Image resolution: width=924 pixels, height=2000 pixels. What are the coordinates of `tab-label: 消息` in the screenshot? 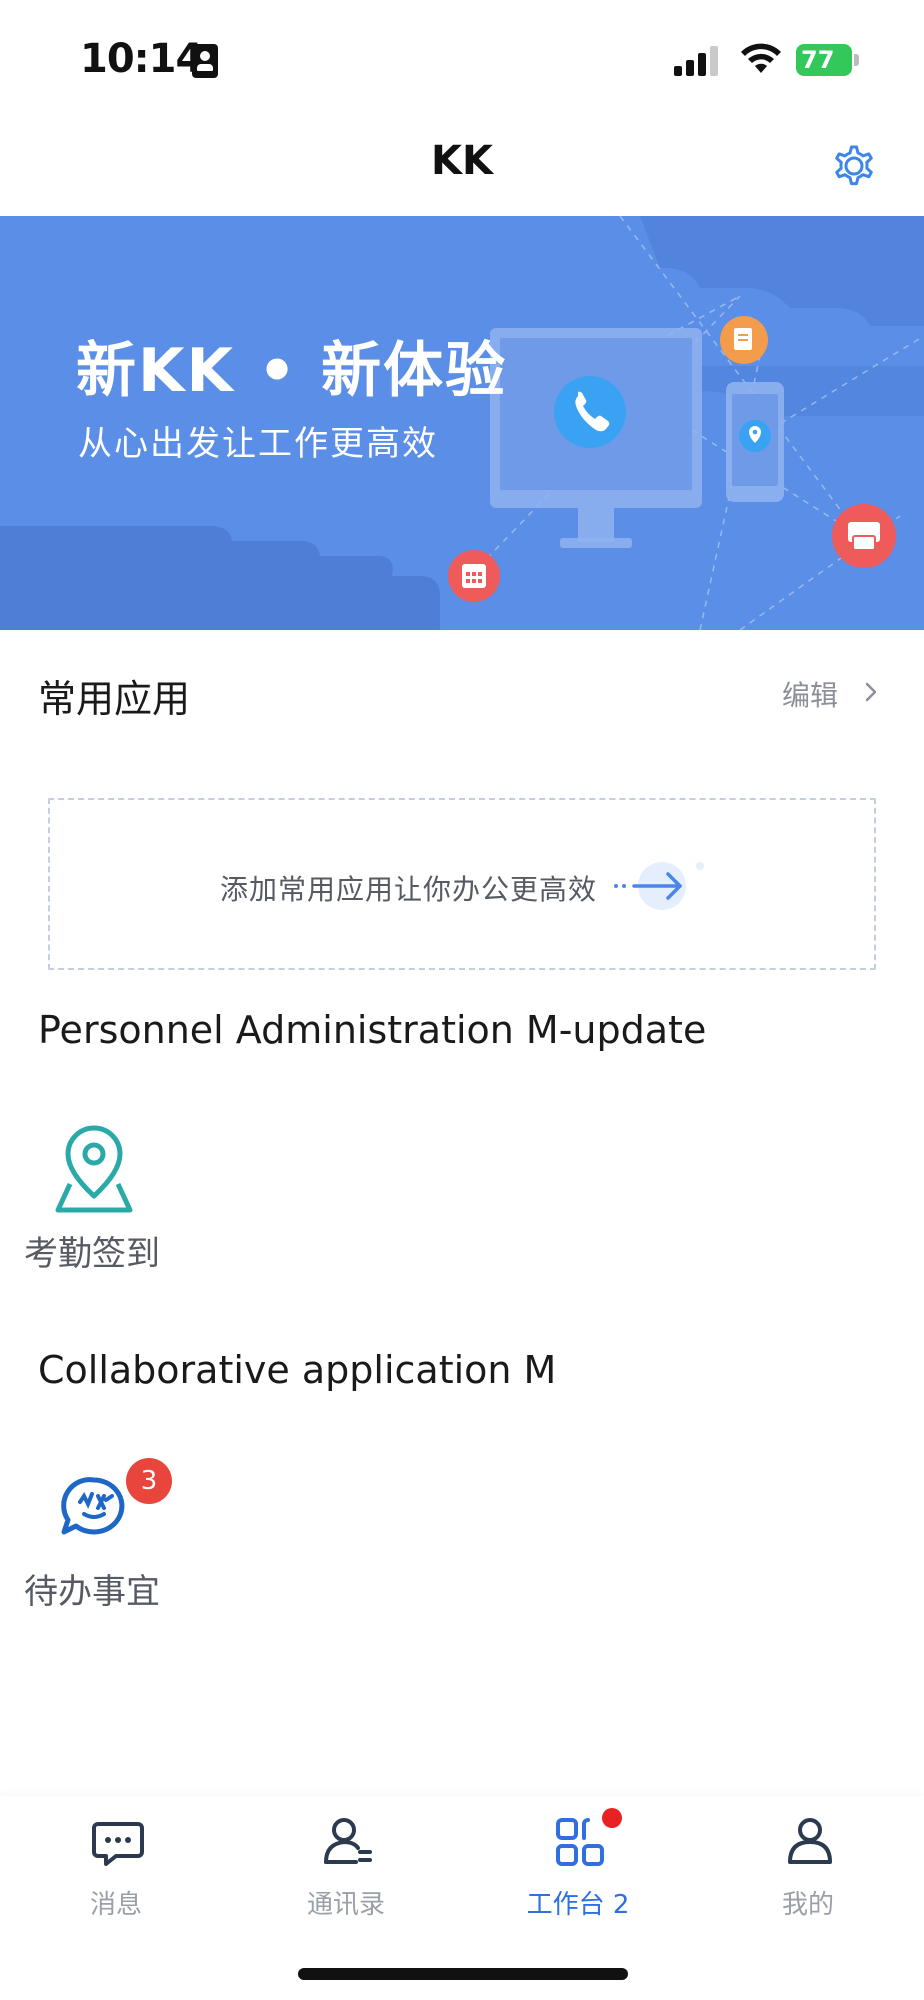 It's located at (115, 1905).